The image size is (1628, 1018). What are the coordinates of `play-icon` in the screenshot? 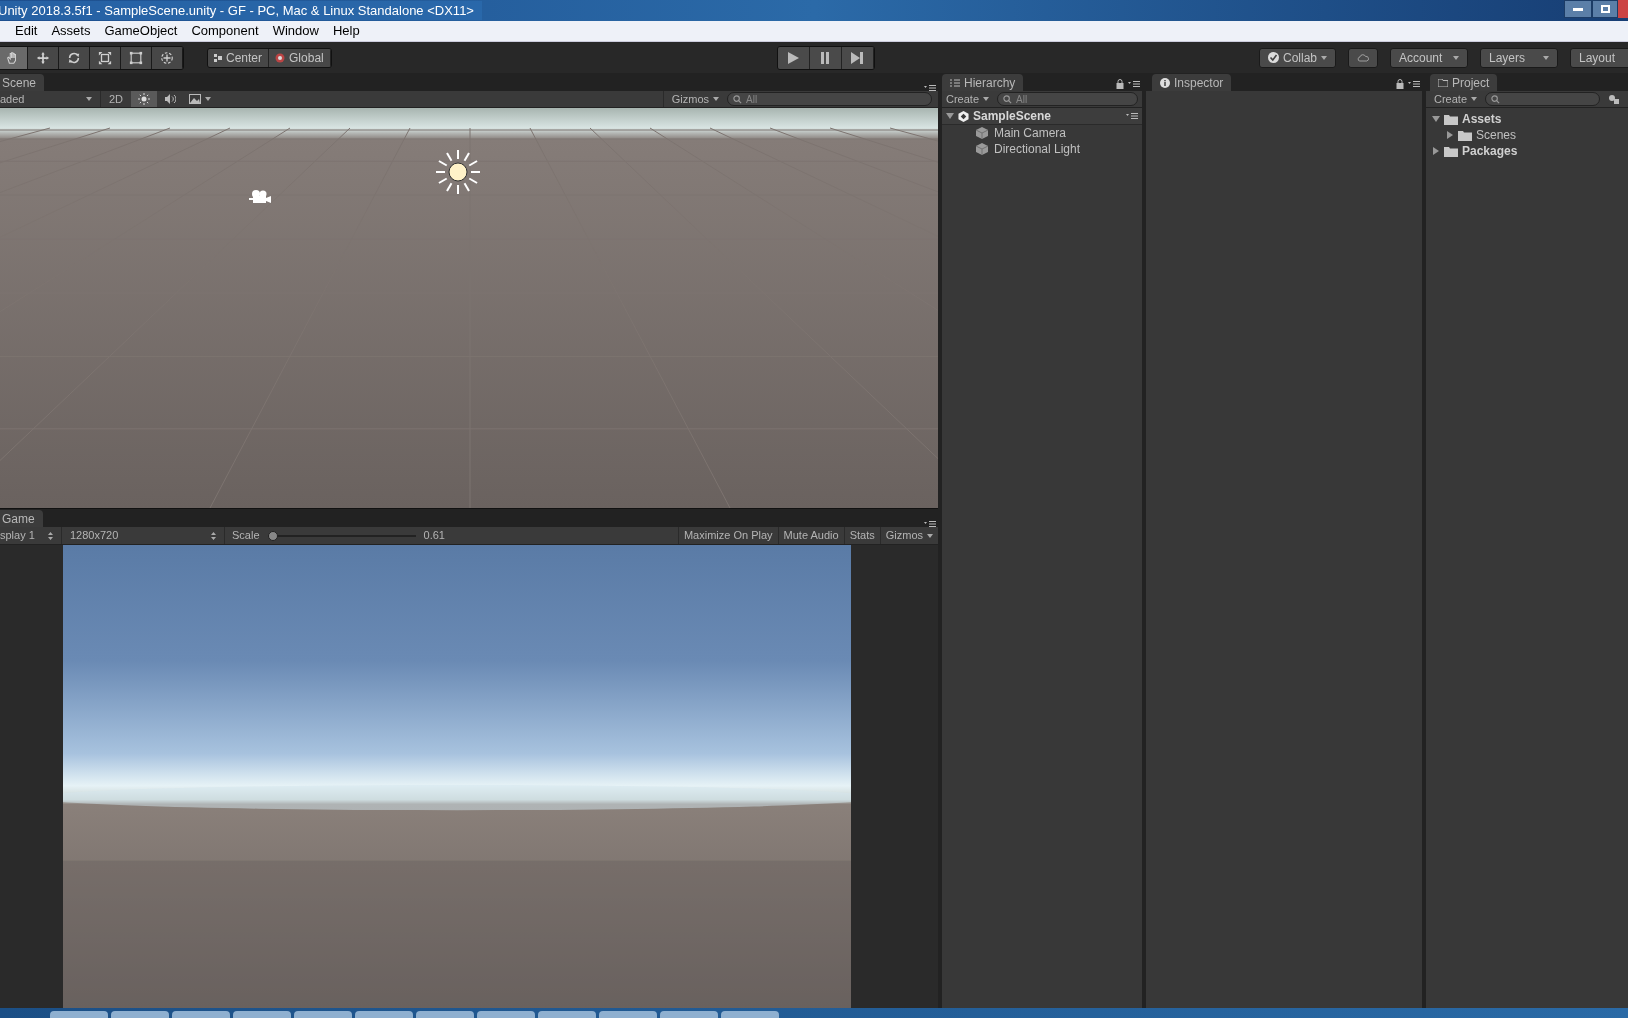 It's located at (793, 57).